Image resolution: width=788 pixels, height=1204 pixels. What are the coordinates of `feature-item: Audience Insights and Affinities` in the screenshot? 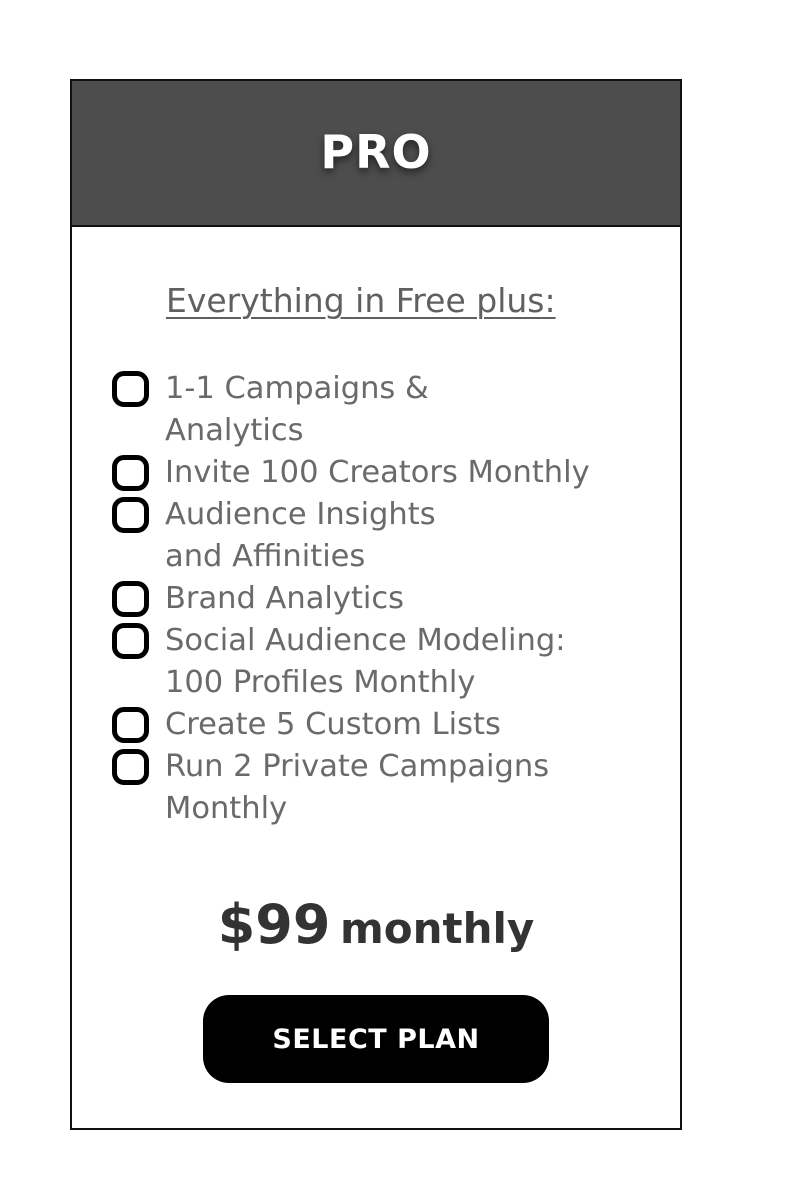 It's located at (390, 536).